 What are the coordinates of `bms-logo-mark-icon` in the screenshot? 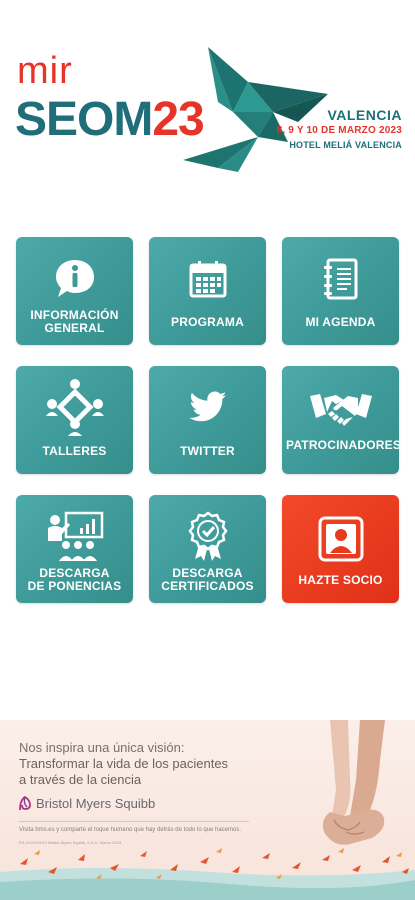 It's located at (25, 803).